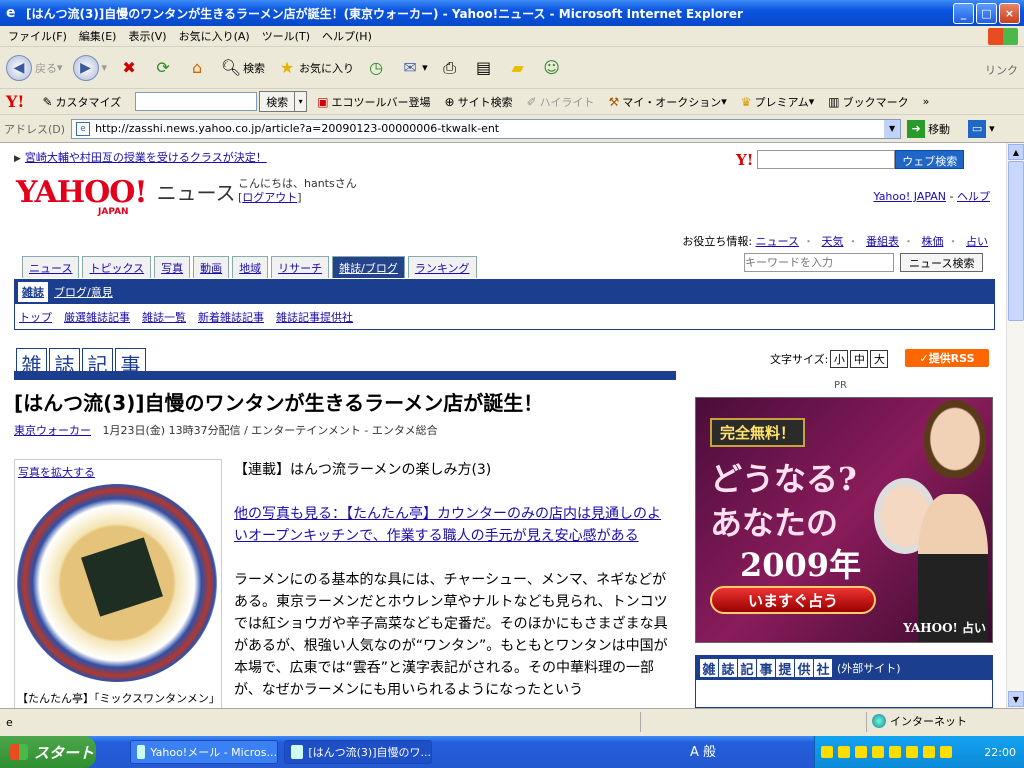 The image size is (1024, 768). Describe the element at coordinates (833, 241) in the screenshot. I see `useful-link-weather: 天気` at that location.